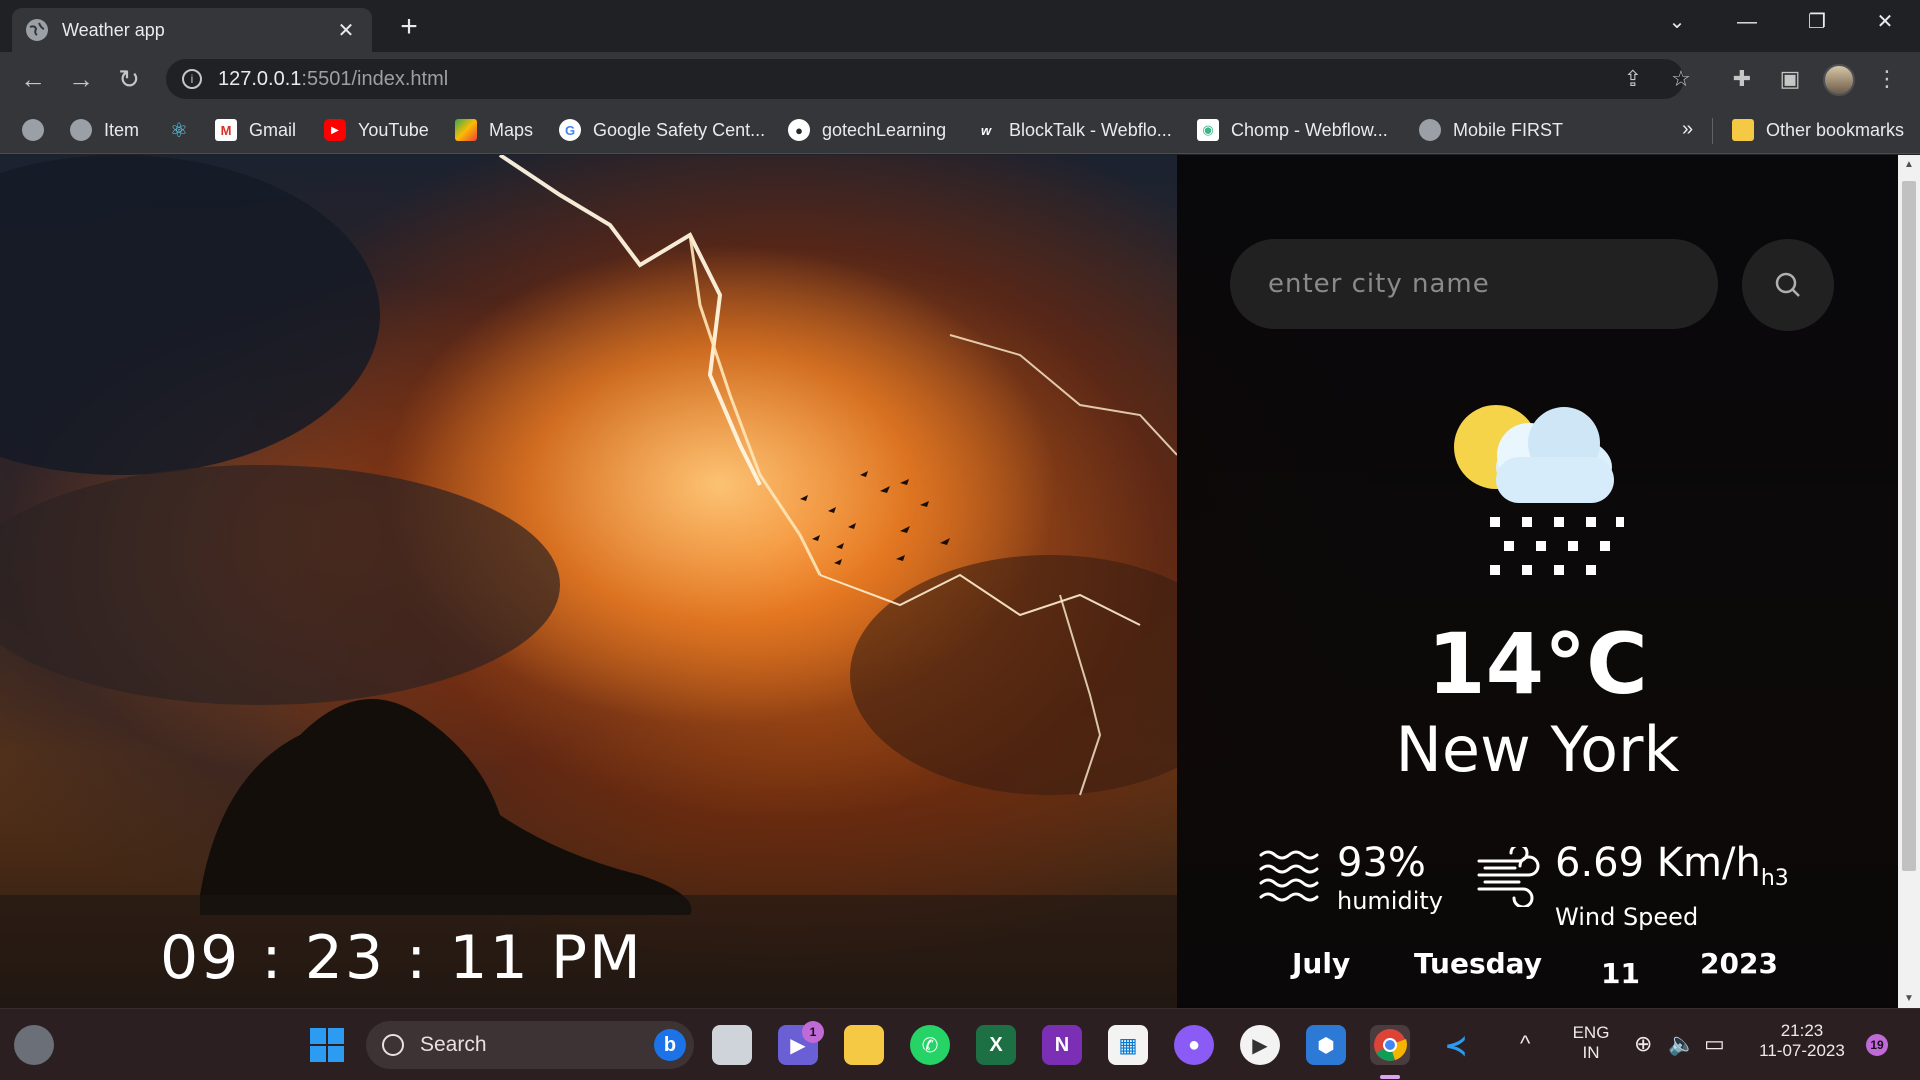  I want to click on chrome-icon, so click(1390, 1045).